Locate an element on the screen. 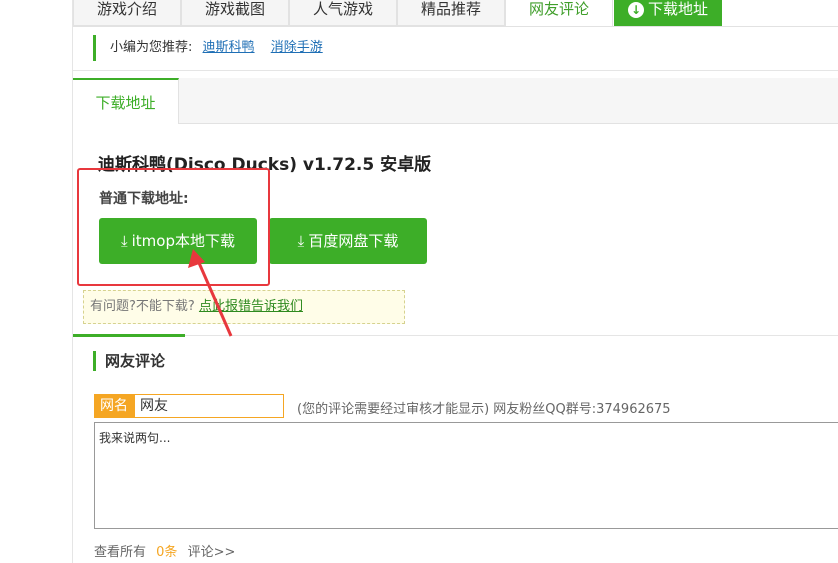 The width and height of the screenshot is (838, 563). comment-note: (您的评论需要经过审核才能显示) 网友粉丝QQ群号:374962675 is located at coordinates (484, 409).